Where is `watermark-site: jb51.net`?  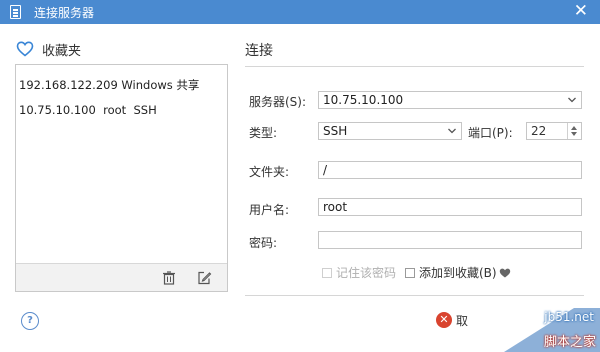
watermark-site: jb51.net is located at coordinates (569, 317).